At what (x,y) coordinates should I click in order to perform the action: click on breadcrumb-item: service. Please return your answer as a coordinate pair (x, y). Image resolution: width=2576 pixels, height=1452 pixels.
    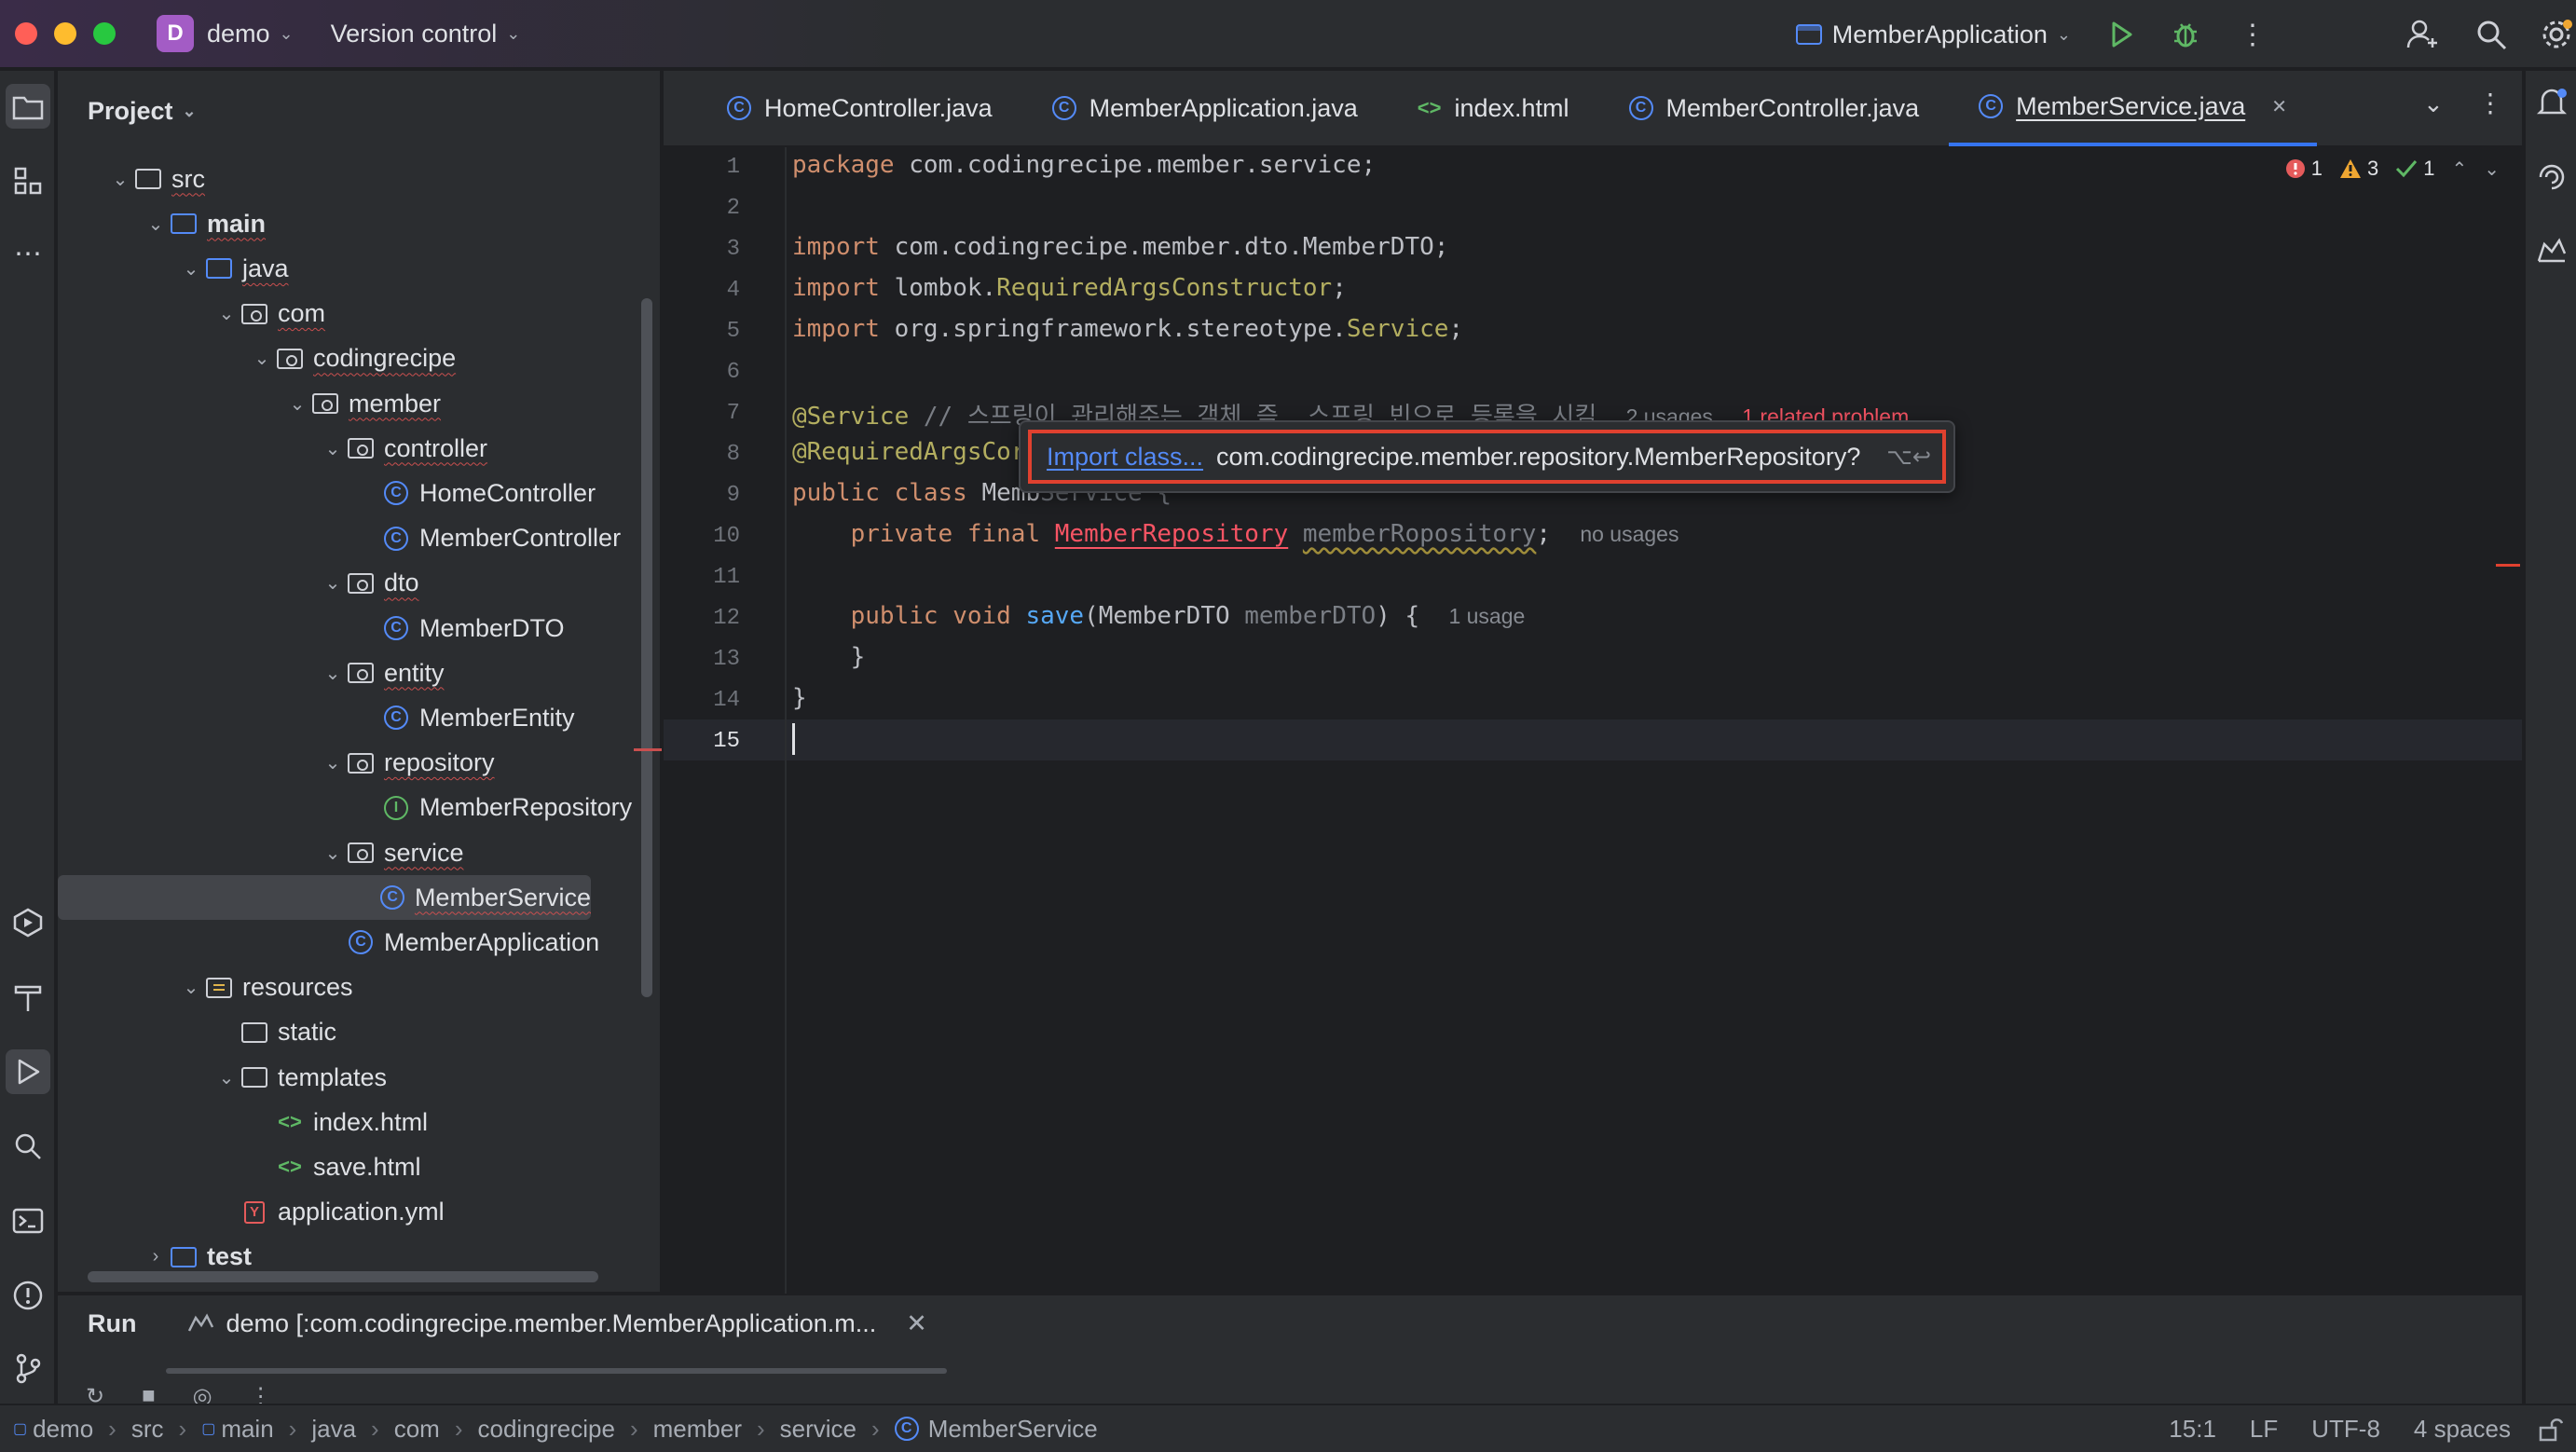
    Looking at the image, I should click on (818, 1429).